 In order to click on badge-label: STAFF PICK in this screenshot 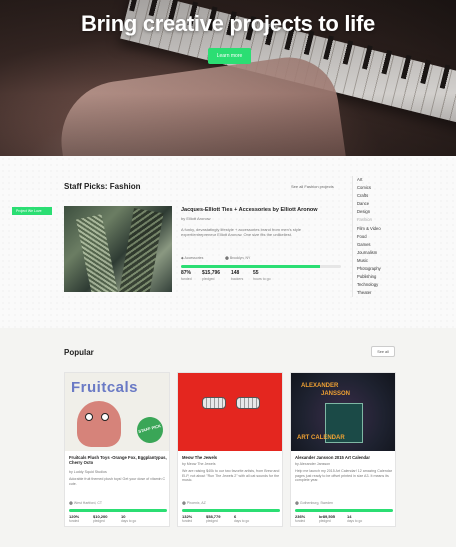, I will do `click(149, 428)`.